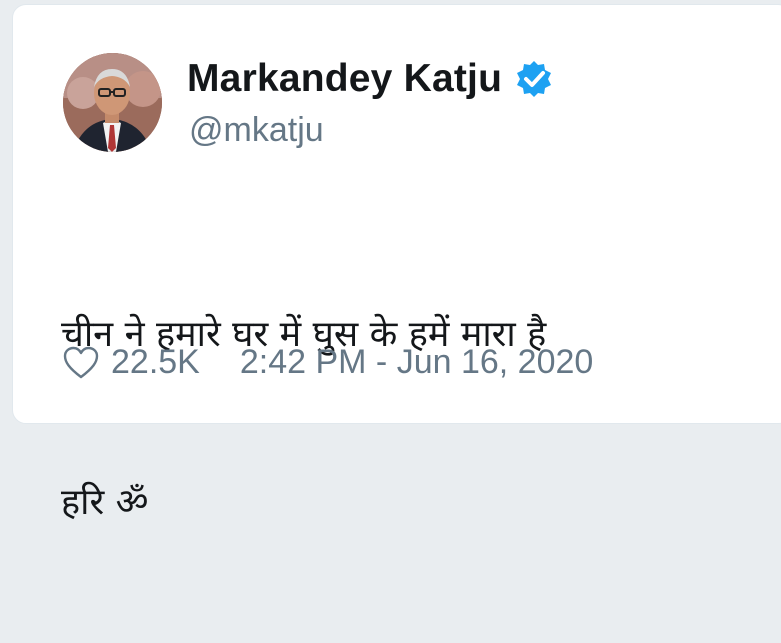 Image resolution: width=781 pixels, height=643 pixels. What do you see at coordinates (105, 502) in the screenshot?
I see `tweet-text-line-2: हरि ॐ` at bounding box center [105, 502].